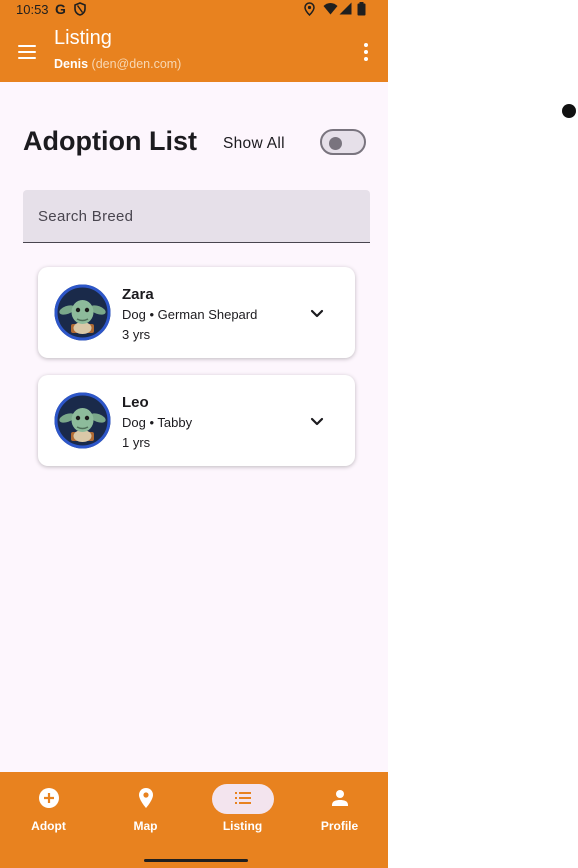 The height and width of the screenshot is (868, 578). What do you see at coordinates (48, 798) in the screenshot?
I see `add-circle-icon` at bounding box center [48, 798].